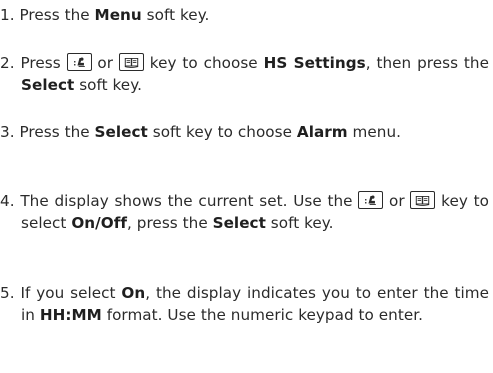 The height and width of the screenshot is (373, 493). What do you see at coordinates (7, 201) in the screenshot?
I see `step-number: 4.` at bounding box center [7, 201].